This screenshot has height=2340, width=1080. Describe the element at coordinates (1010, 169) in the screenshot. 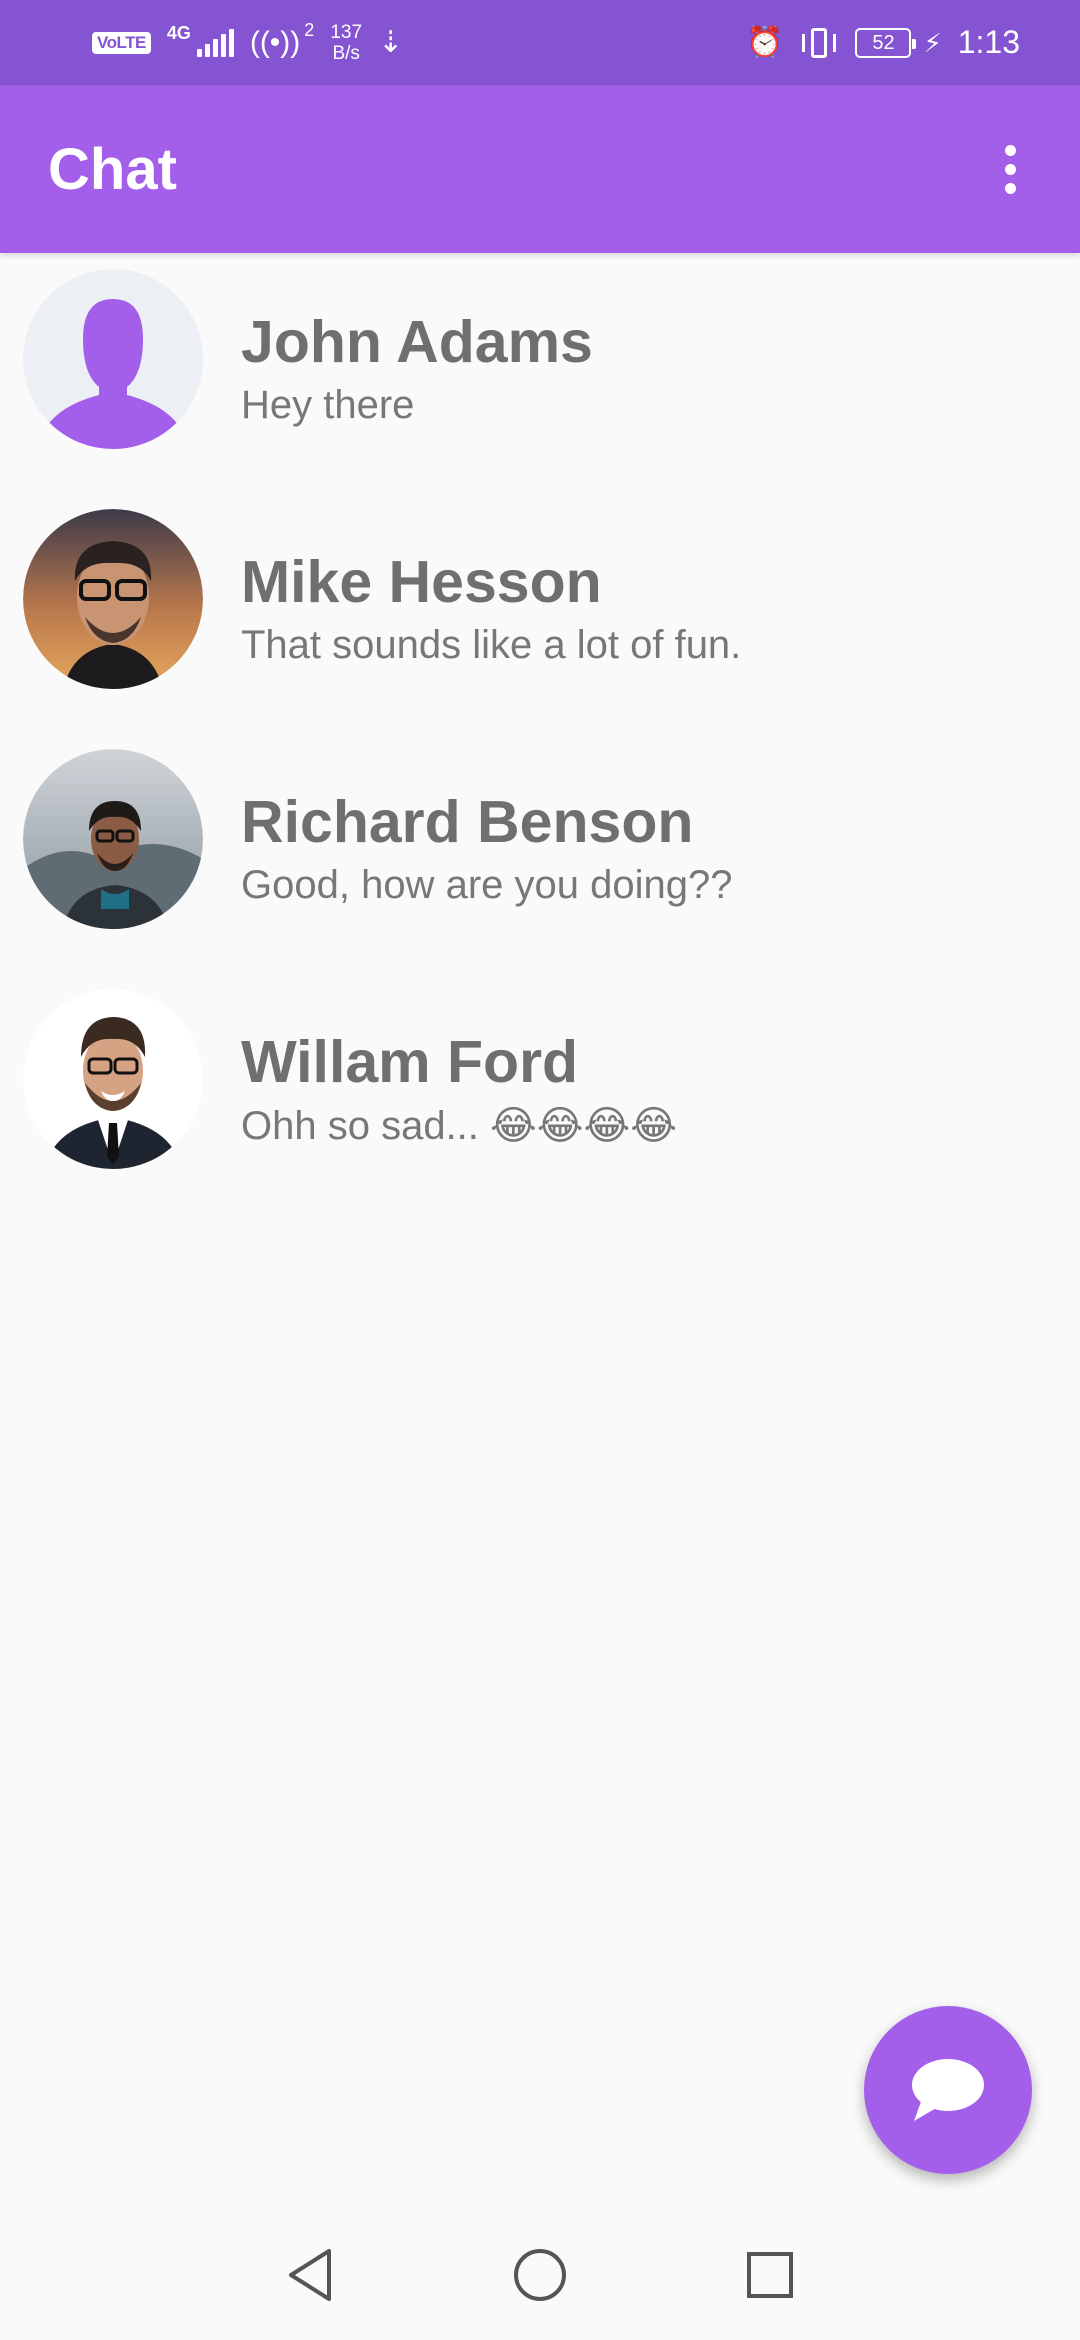

I see `more-options-button` at that location.